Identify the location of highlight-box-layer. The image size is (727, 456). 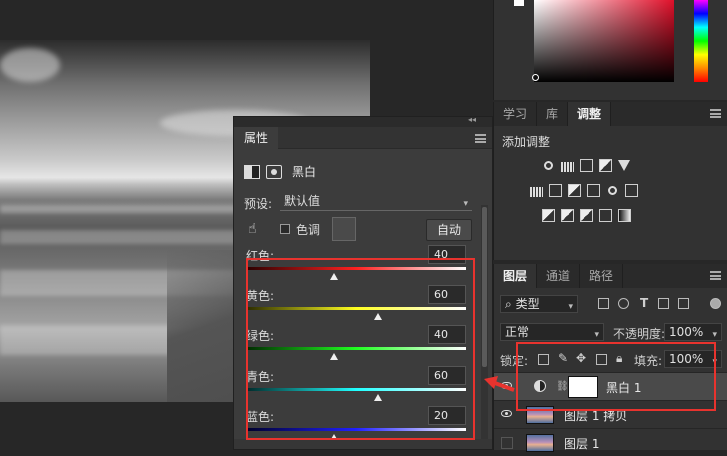
(616, 376).